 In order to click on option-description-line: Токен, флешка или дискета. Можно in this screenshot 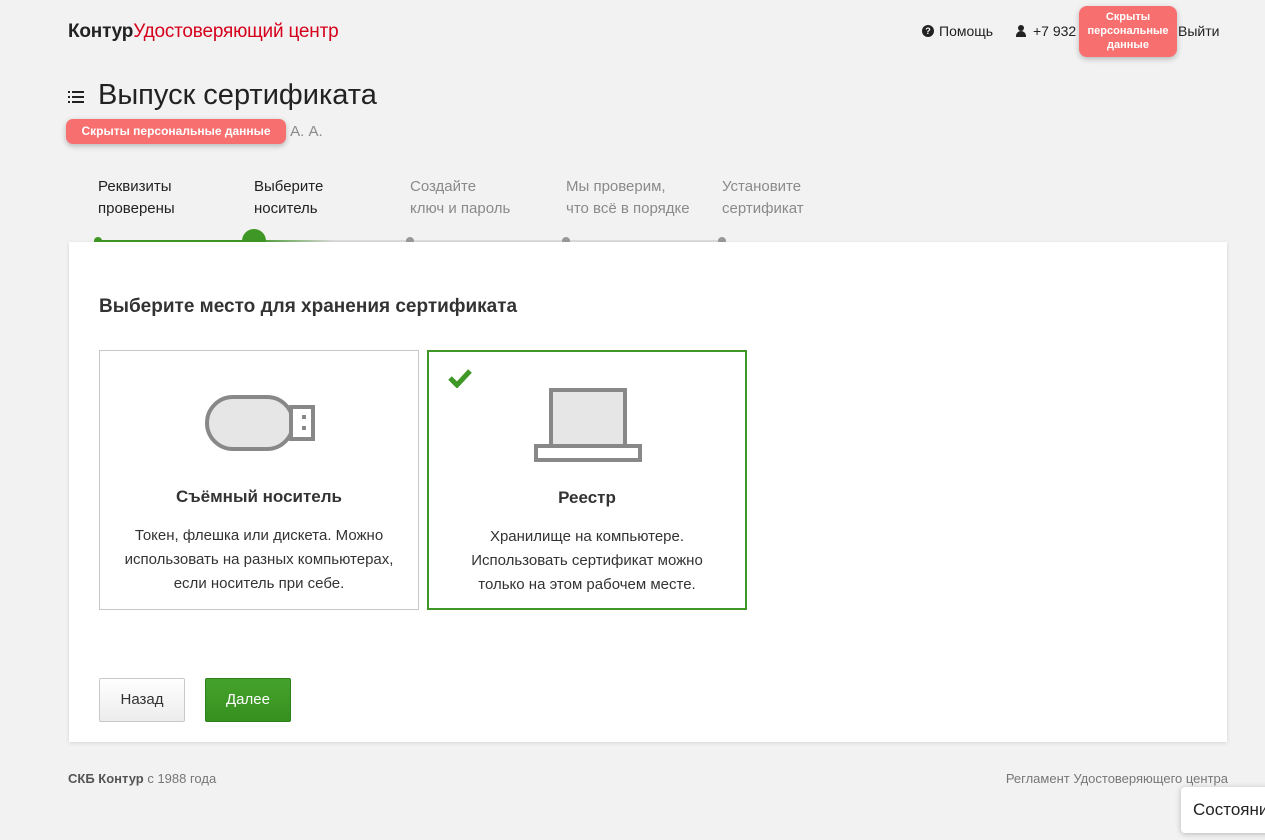, I will do `click(259, 535)`.